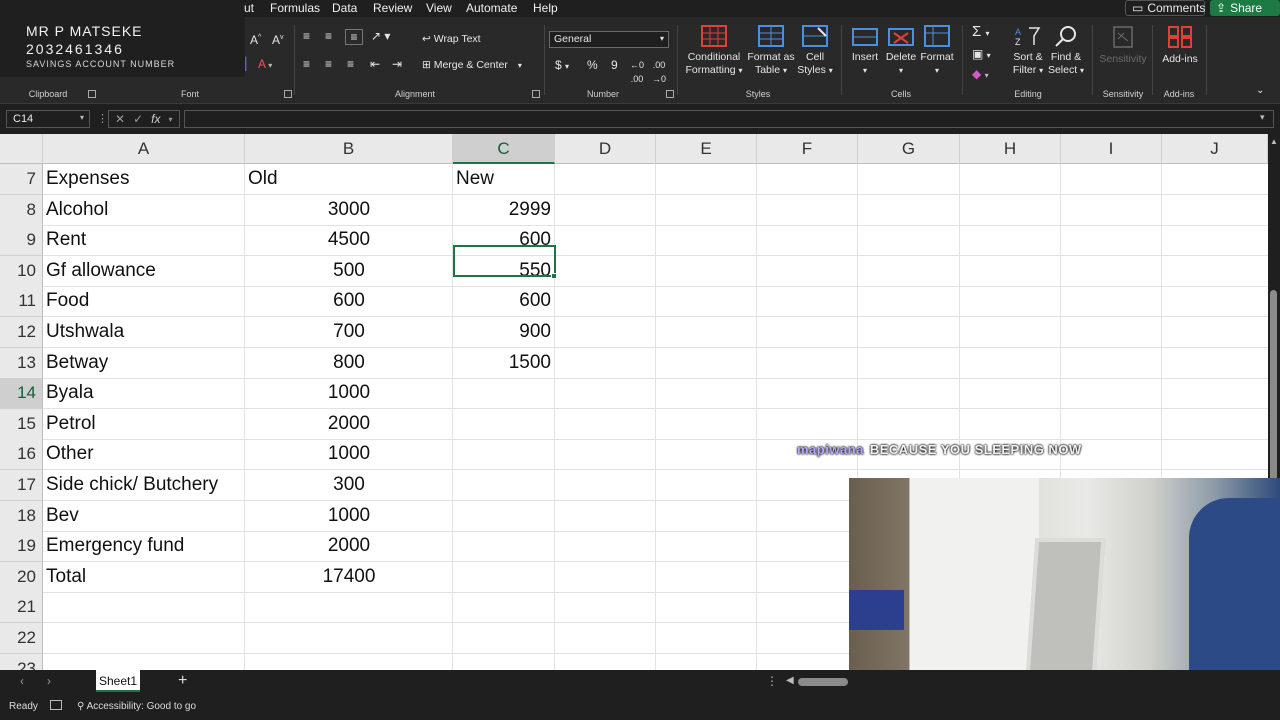  I want to click on cell-b21, so click(349, 607).